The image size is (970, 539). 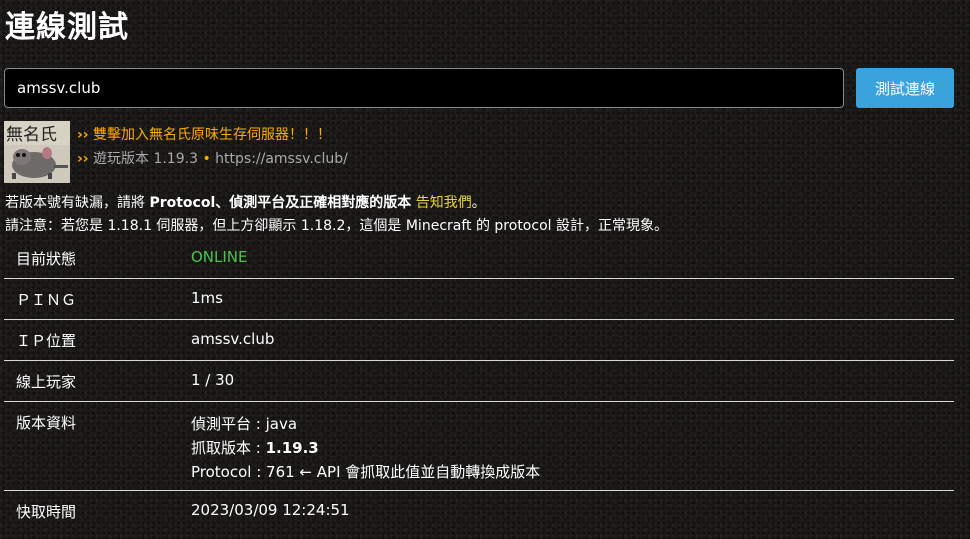 I want to click on status-label: 目前狀態, so click(x=46, y=259).